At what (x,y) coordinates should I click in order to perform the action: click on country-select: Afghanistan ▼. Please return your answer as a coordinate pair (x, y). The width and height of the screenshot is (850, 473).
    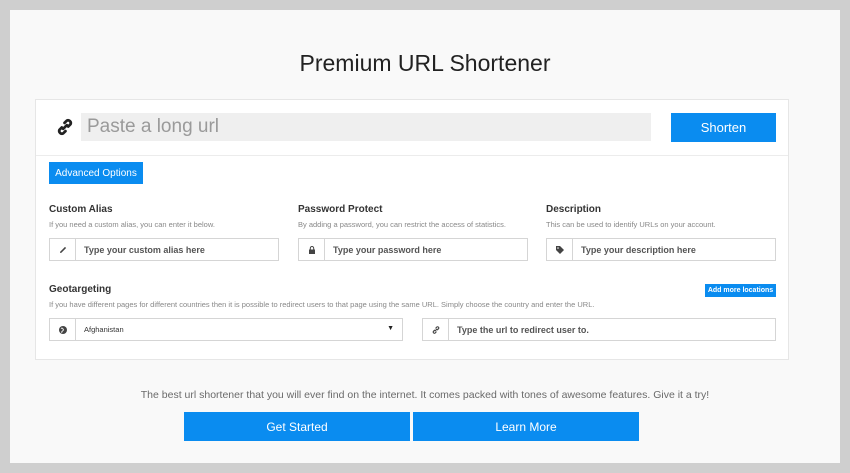
    Looking at the image, I should click on (226, 329).